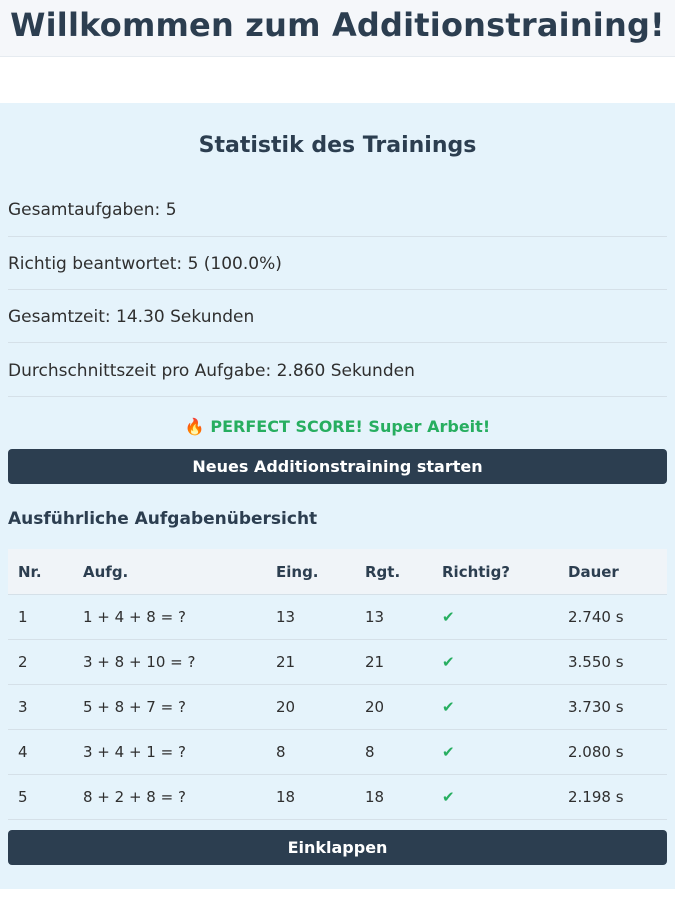 The width and height of the screenshot is (675, 909). Describe the element at coordinates (337, 466) in the screenshot. I see `restart-training-button: Neues Additionstraining starten` at that location.